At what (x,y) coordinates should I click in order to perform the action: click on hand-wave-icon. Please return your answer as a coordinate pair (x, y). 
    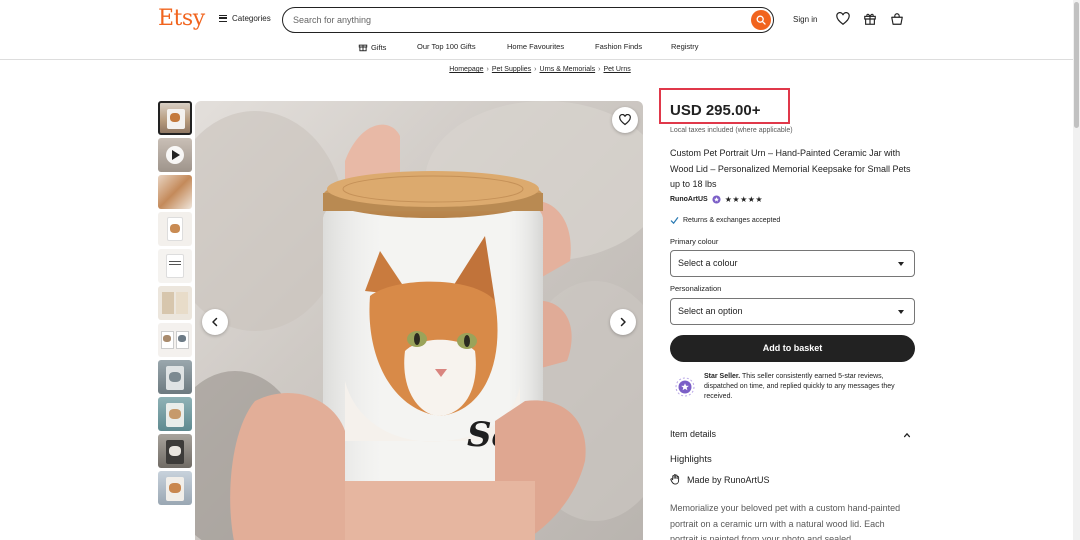
    Looking at the image, I should click on (675, 479).